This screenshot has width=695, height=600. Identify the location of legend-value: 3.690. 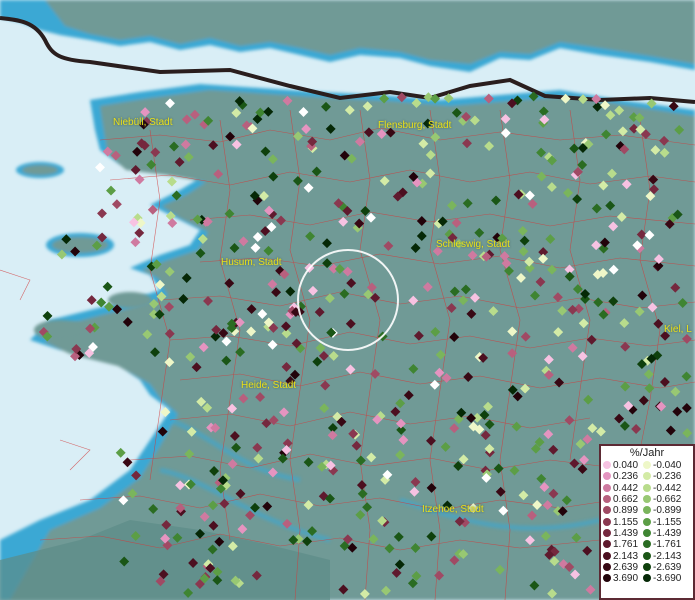
(626, 579).